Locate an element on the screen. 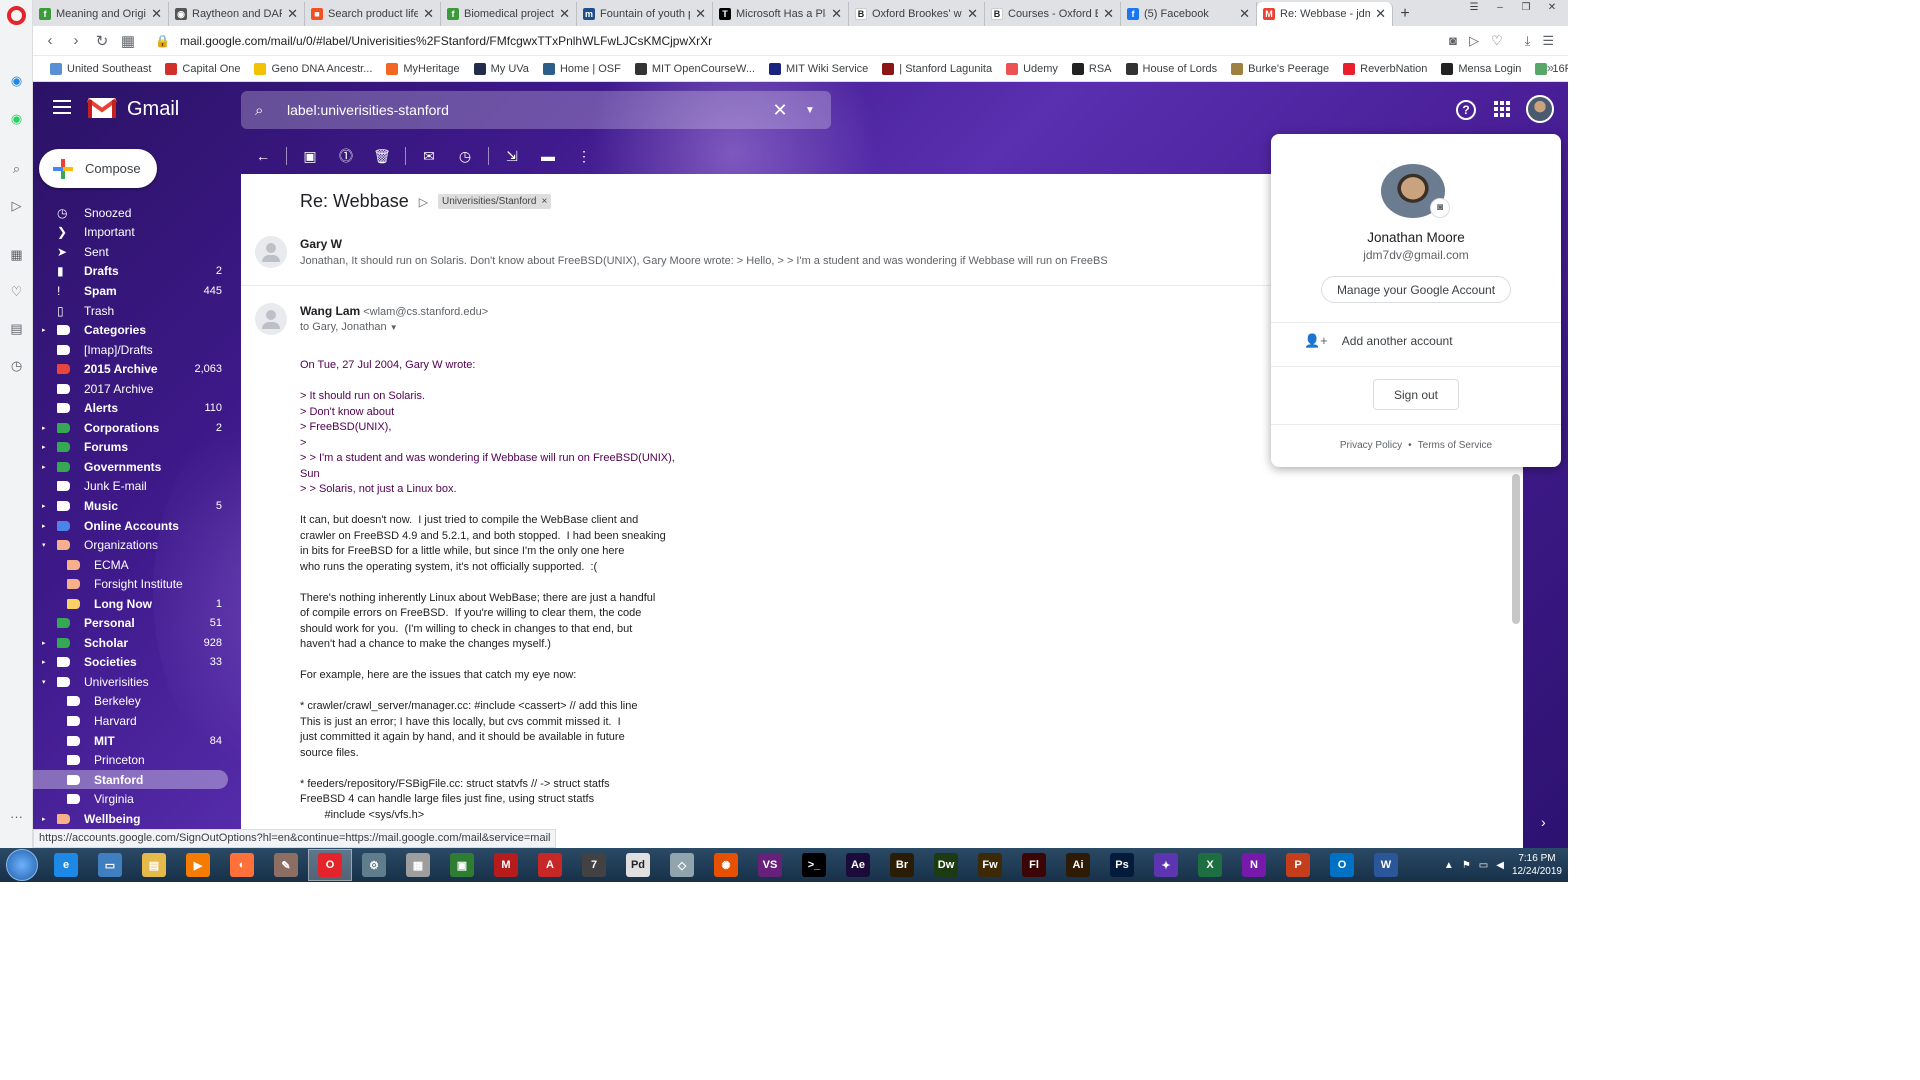 This screenshot has height=1080, width=1920. news-icon: ▤ is located at coordinates (16, 328).